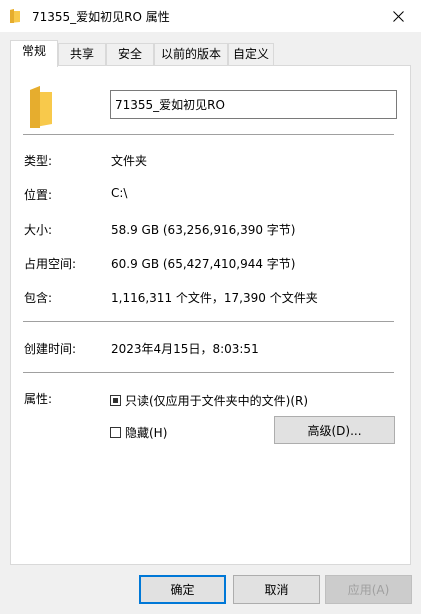  I want to click on created-label: 创建时间:, so click(50, 349).